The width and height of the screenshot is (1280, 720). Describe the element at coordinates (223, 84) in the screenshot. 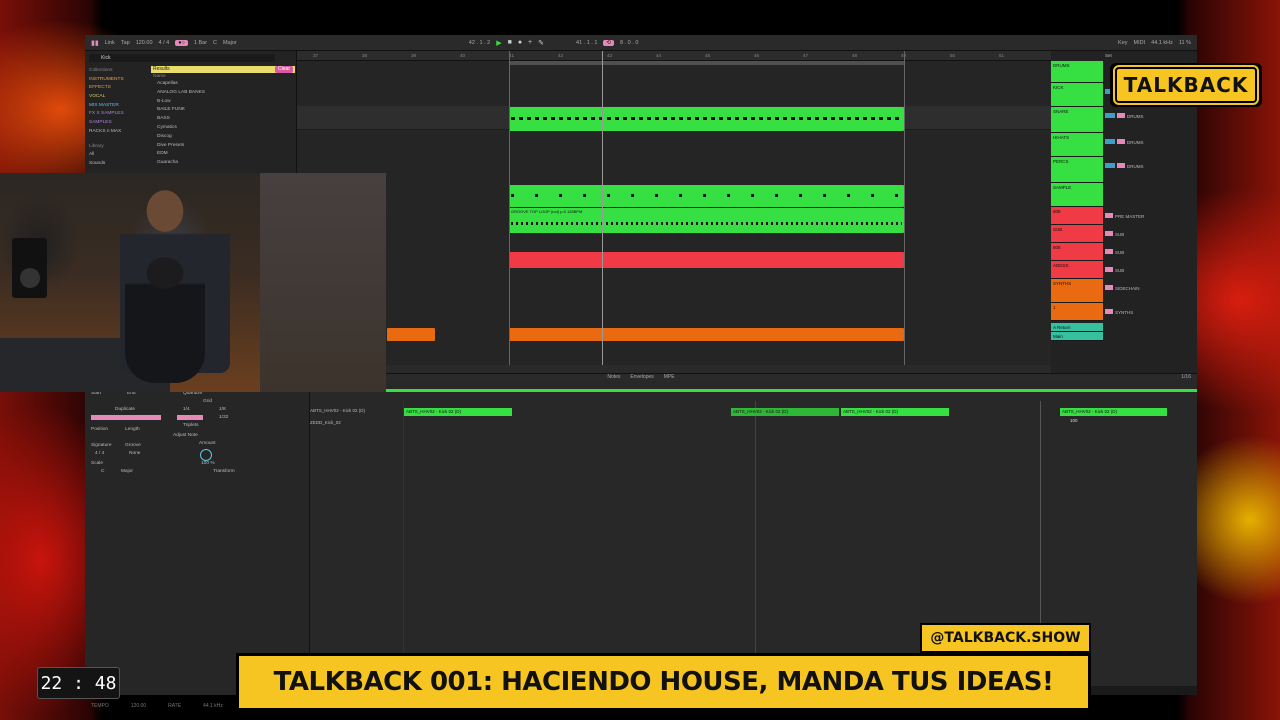

I see `result-folder: Acapellas` at that location.